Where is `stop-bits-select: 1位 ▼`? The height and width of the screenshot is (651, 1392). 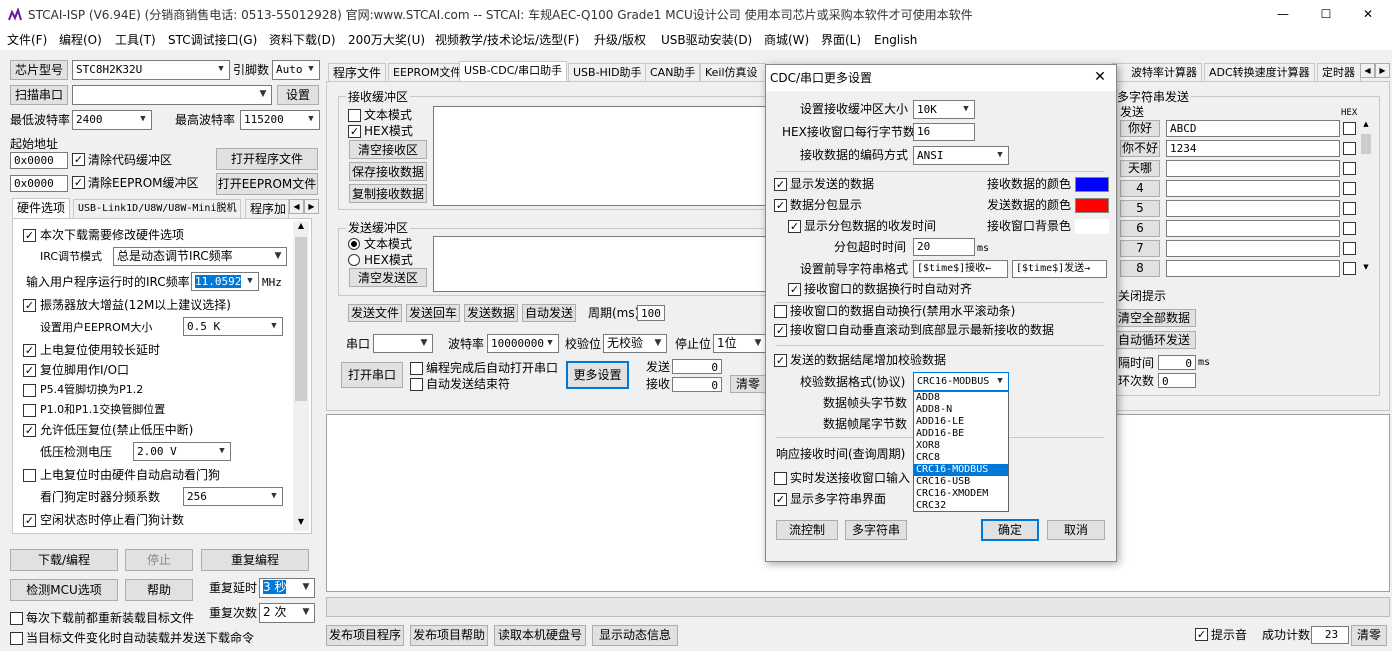 stop-bits-select: 1位 ▼ is located at coordinates (740, 343).